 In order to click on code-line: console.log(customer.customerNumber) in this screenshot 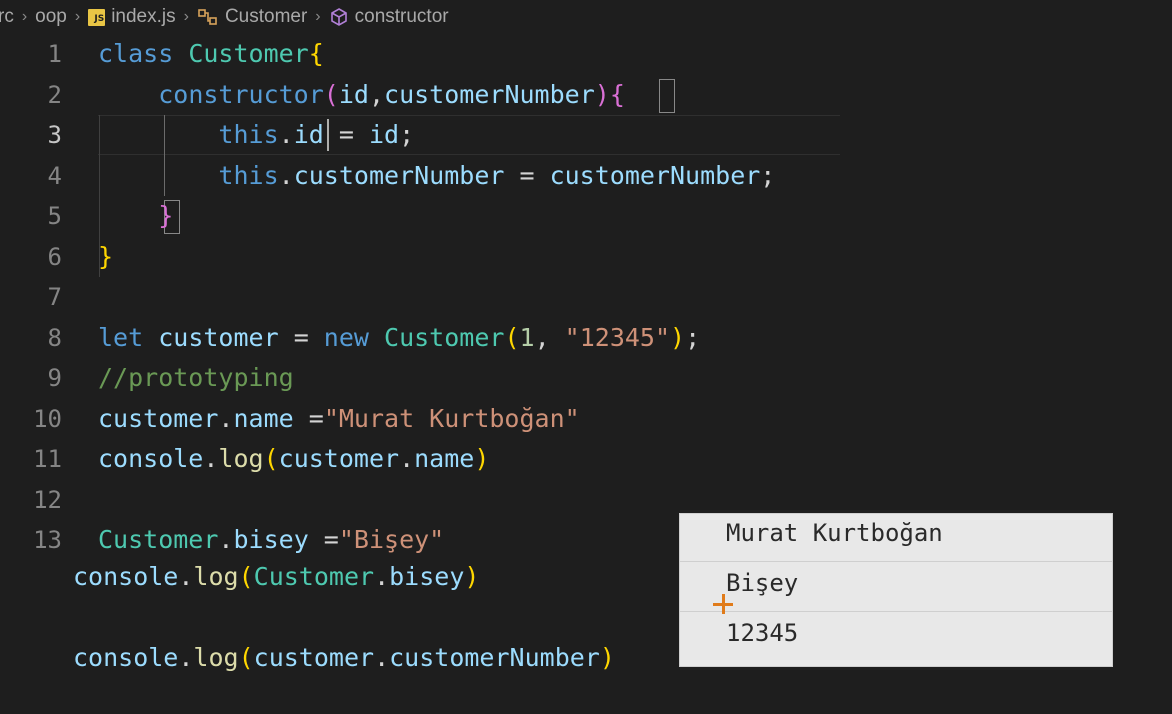, I will do `click(344, 658)`.